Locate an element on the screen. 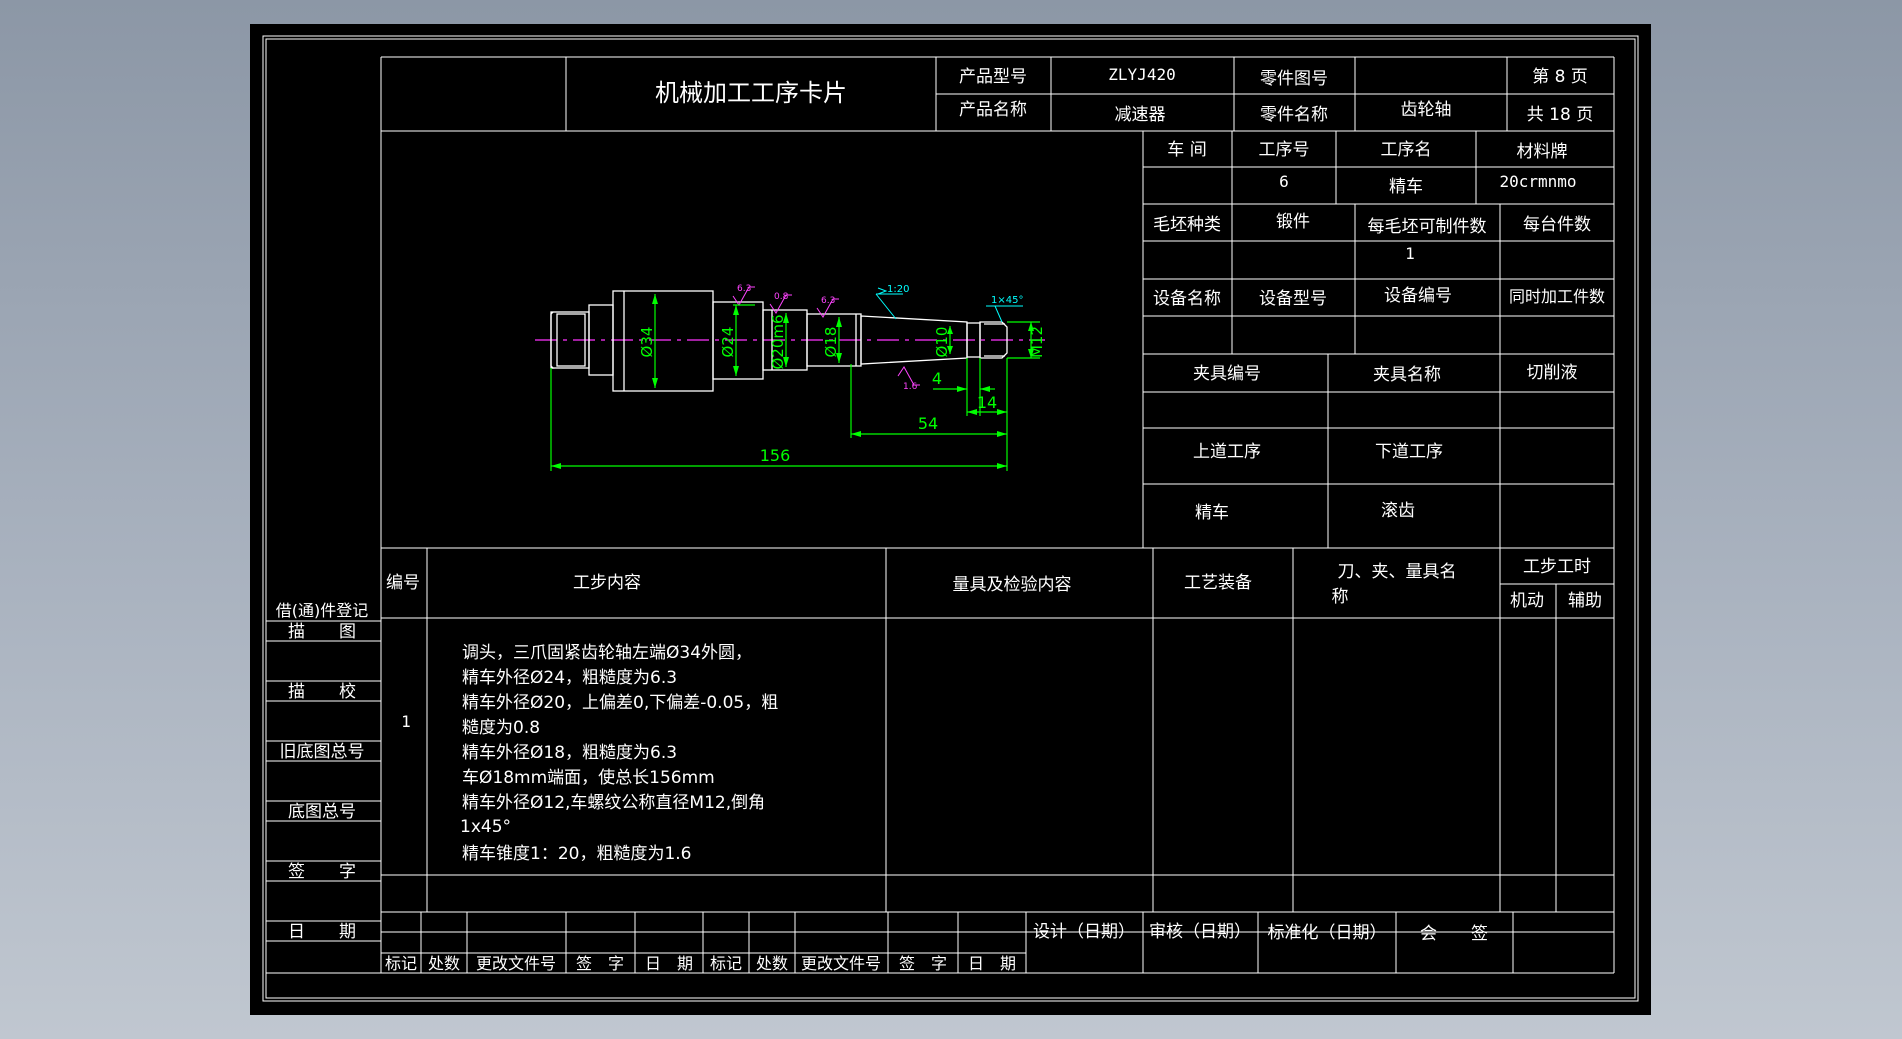 This screenshot has width=1902, height=1039. equip-model-label: 设备型号 is located at coordinates (1293, 299).